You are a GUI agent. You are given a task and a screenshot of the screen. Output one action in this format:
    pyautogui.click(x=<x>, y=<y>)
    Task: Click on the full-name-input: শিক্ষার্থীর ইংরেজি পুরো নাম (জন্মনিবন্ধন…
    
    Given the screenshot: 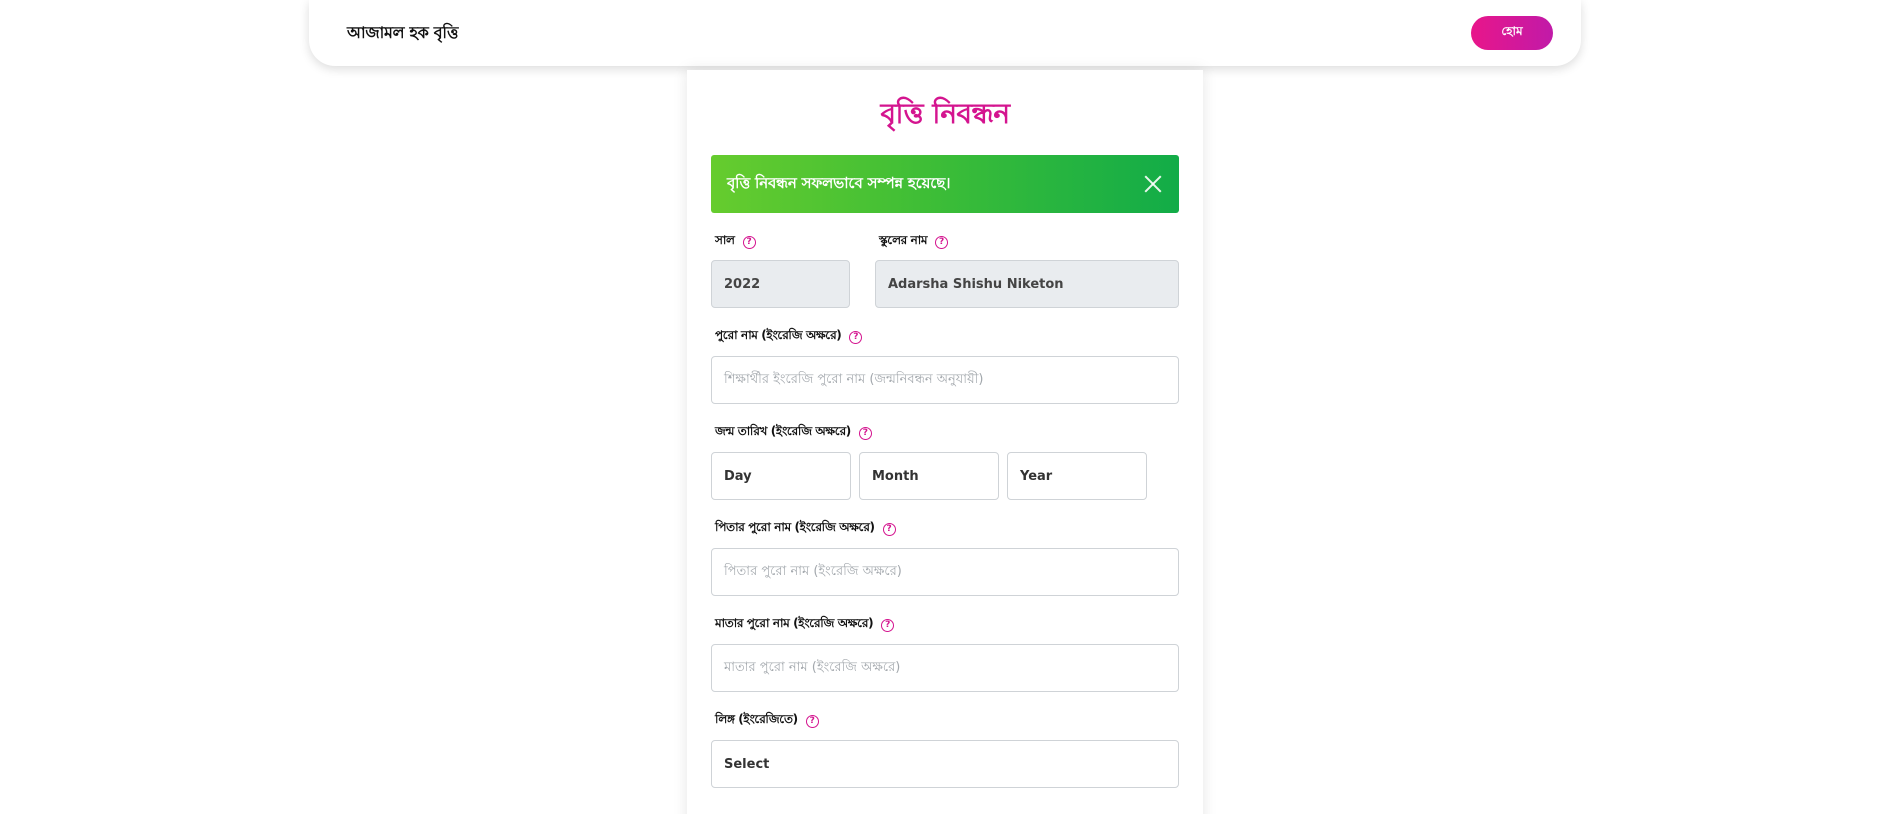 What is the action you would take?
    pyautogui.click(x=945, y=380)
    